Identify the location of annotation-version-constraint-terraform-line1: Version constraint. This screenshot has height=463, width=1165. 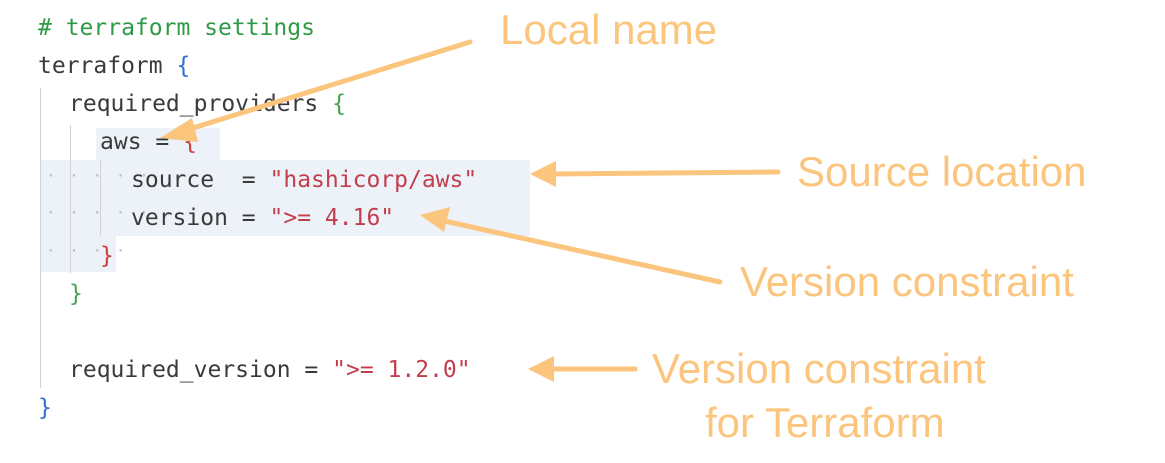
(819, 368).